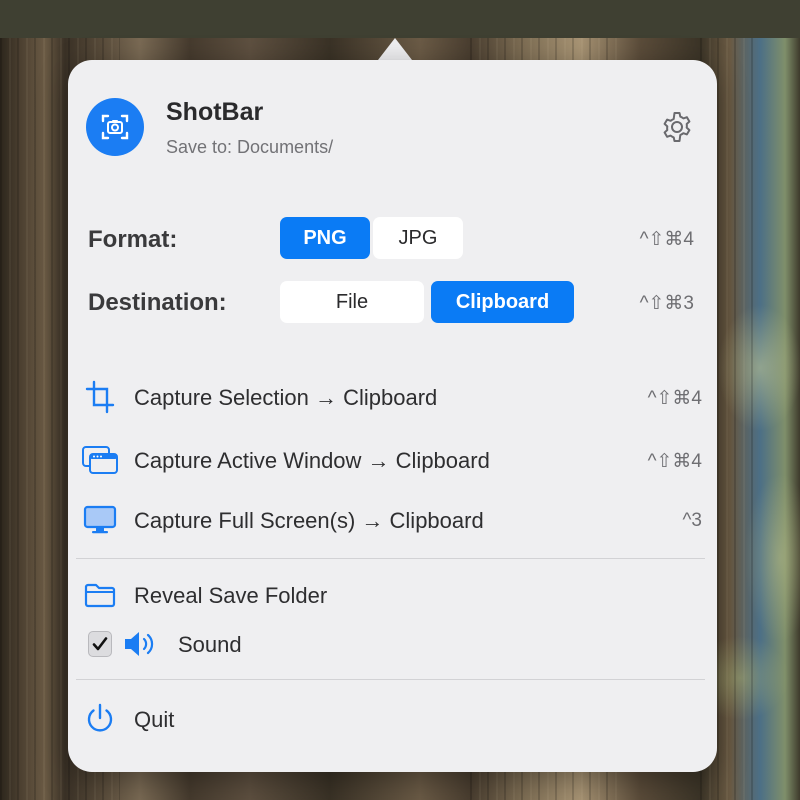 This screenshot has width=800, height=800. Describe the element at coordinates (215, 112) in the screenshot. I see `app-title: ShotBar` at that location.